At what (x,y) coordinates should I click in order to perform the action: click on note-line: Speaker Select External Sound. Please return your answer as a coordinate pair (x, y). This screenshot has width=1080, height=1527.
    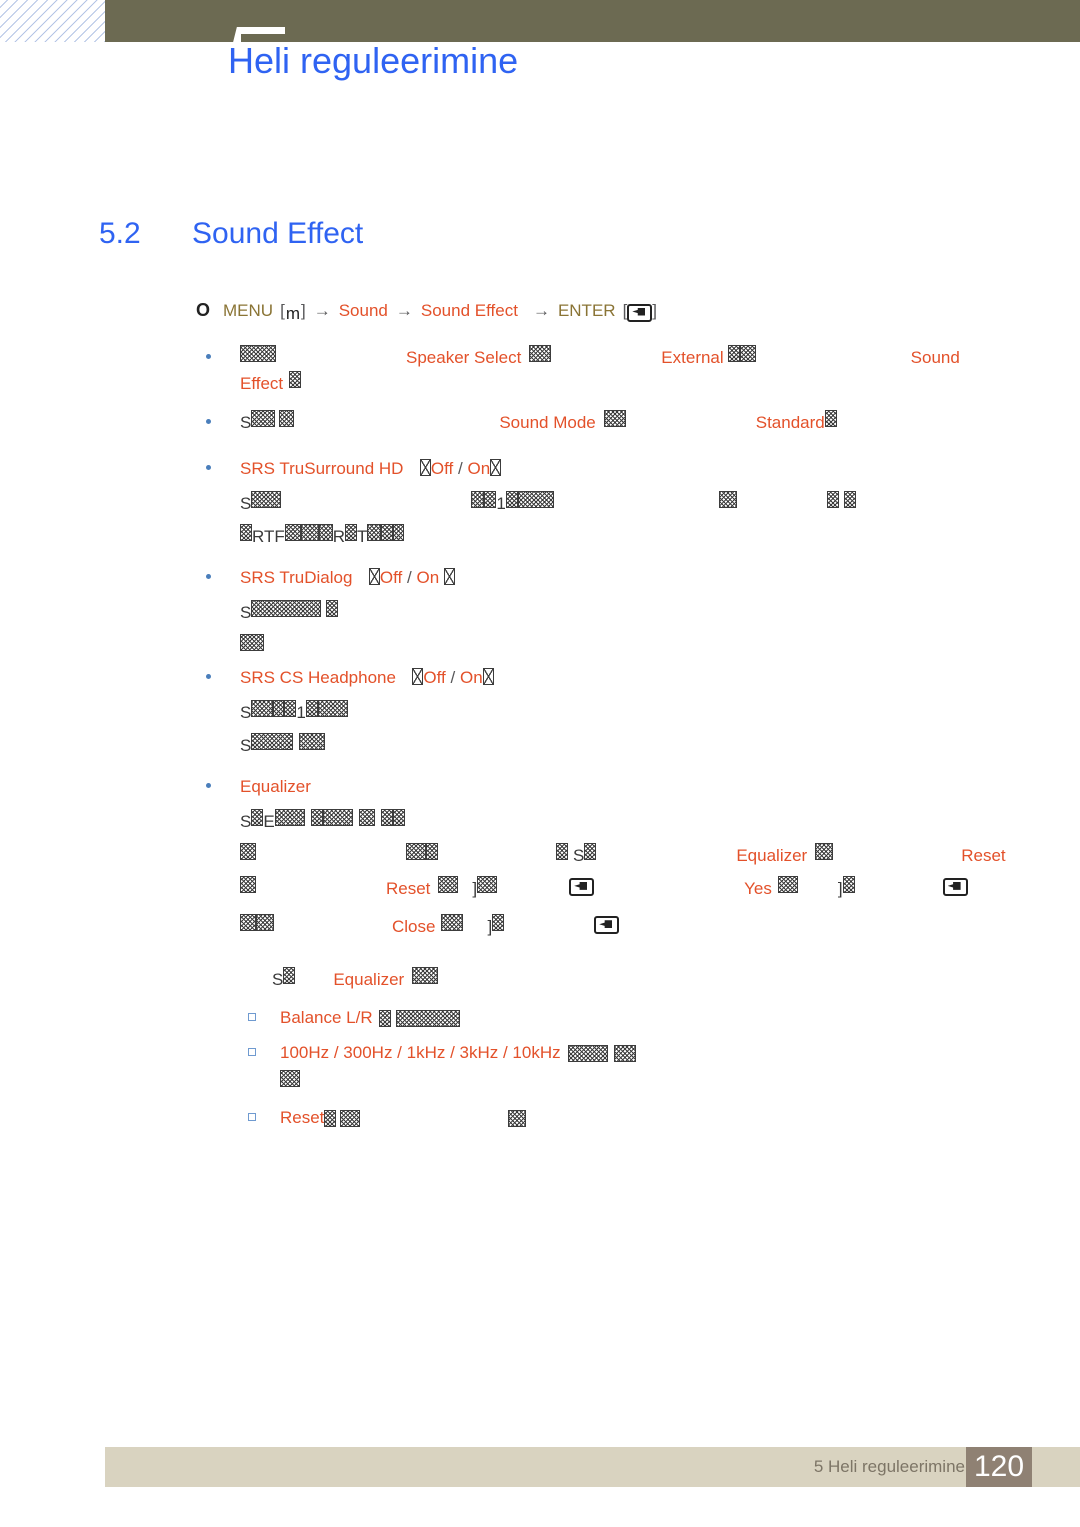
    Looking at the image, I should click on (648, 358).